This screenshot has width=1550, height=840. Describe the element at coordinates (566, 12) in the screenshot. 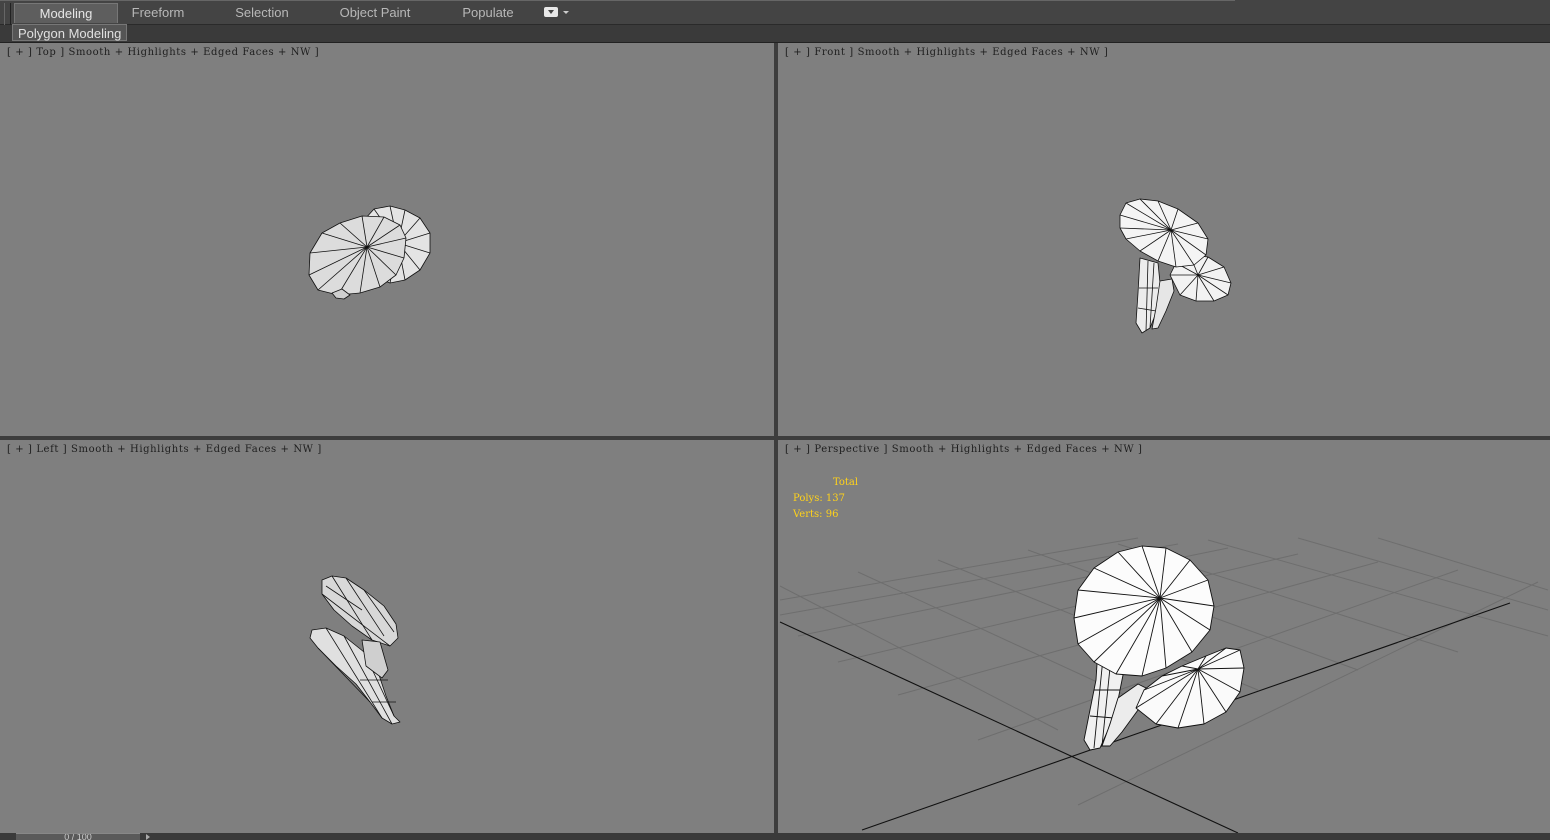

I see `chevron-down-icon` at that location.